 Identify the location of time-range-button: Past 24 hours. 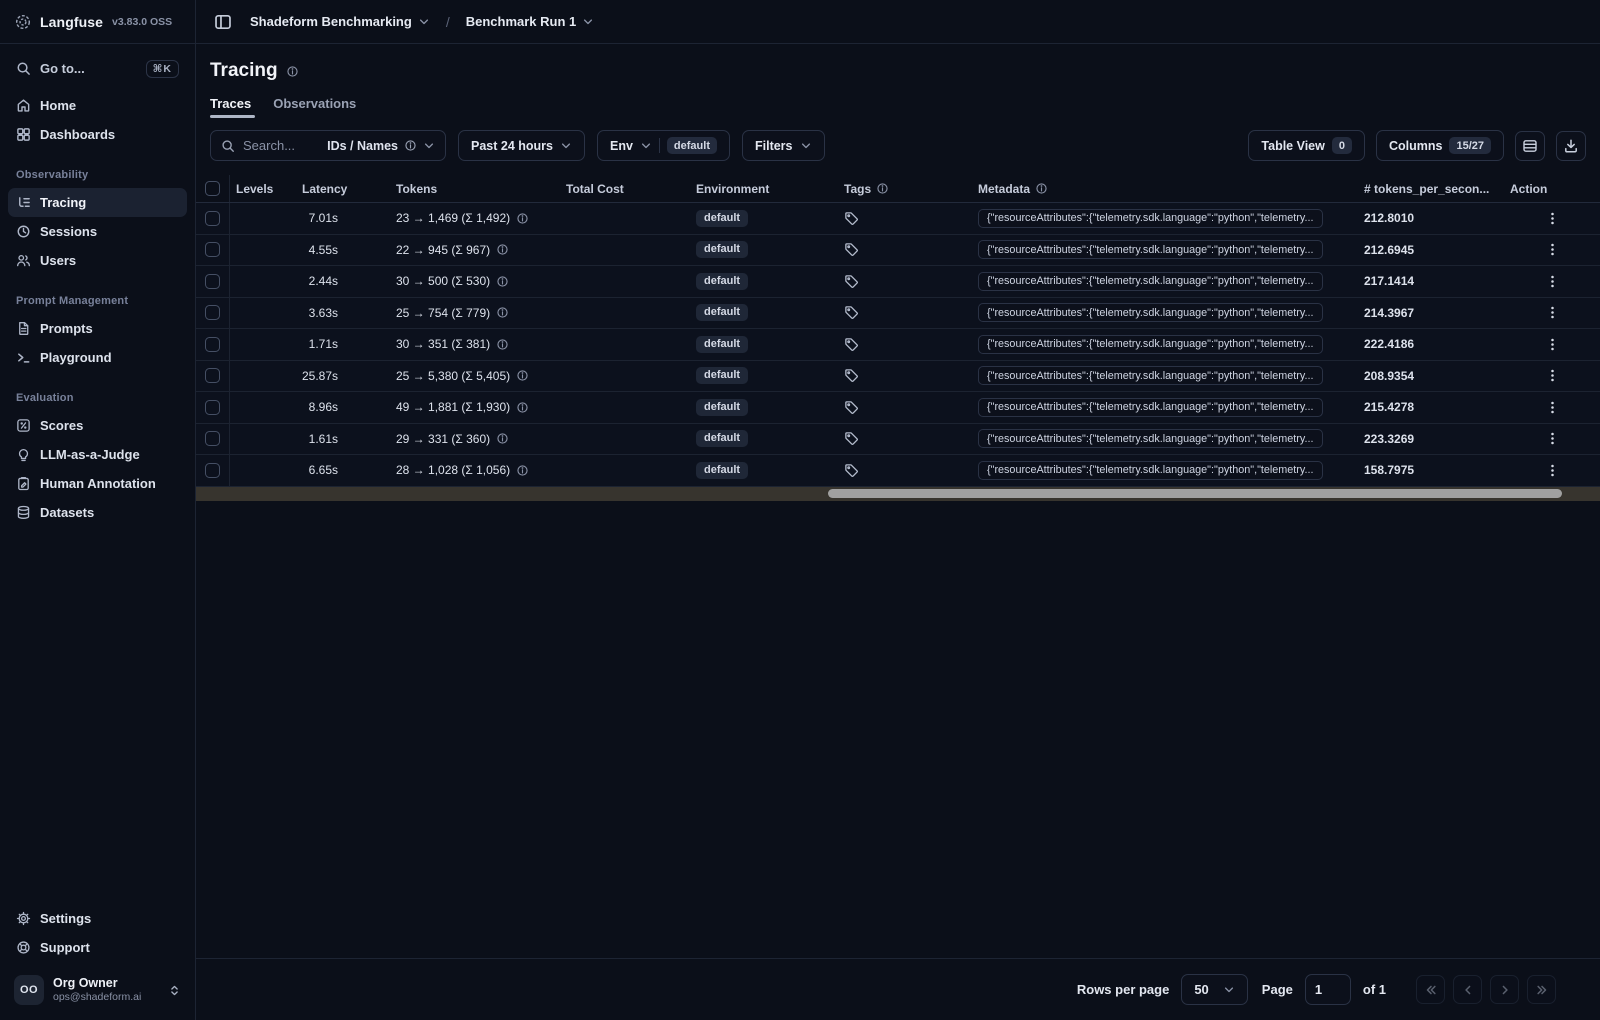
(521, 145).